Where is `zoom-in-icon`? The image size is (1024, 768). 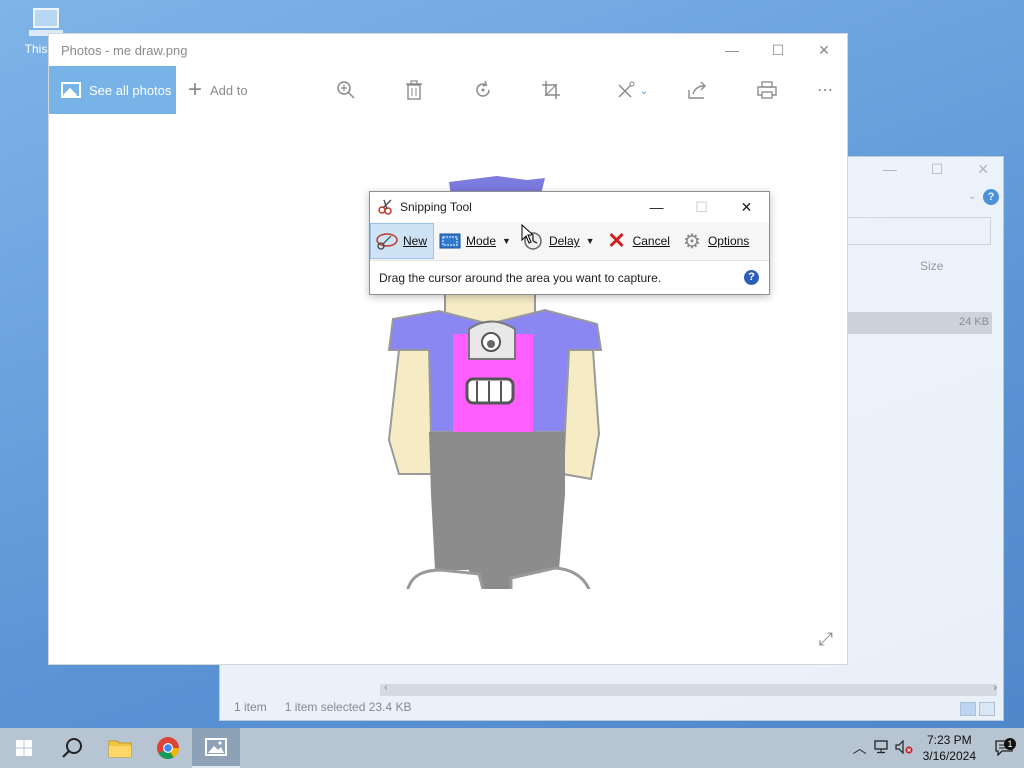 zoom-in-icon is located at coordinates (346, 90).